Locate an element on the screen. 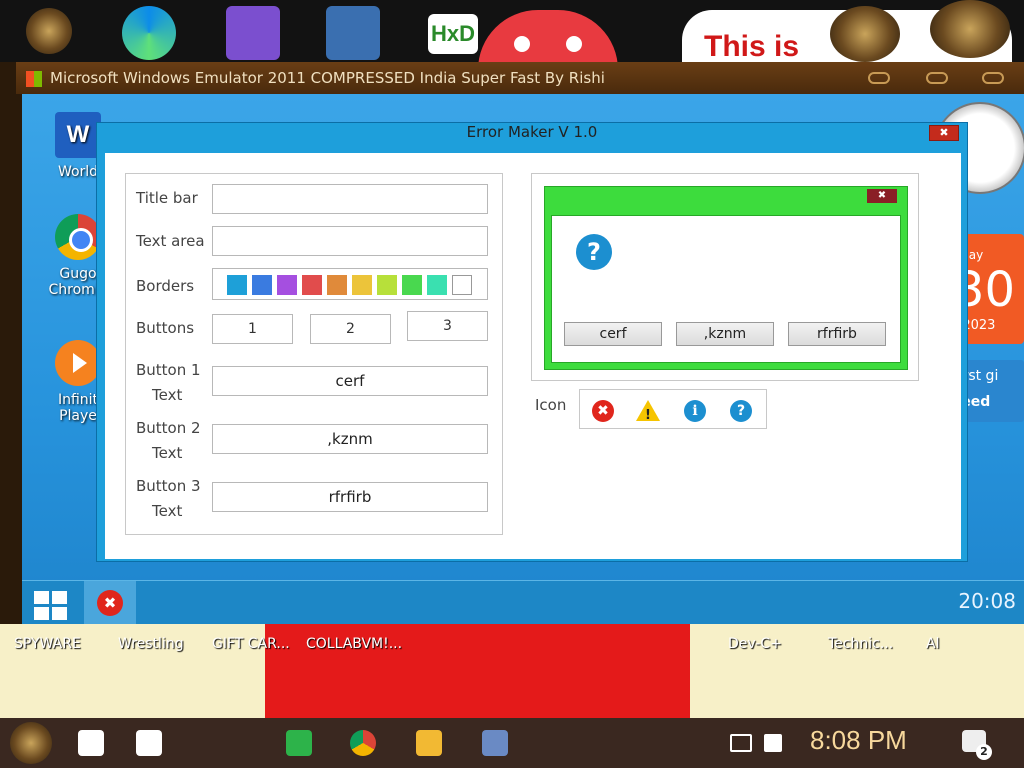 The height and width of the screenshot is (768, 1024). emulator-side-border is located at coordinates (11, 343).